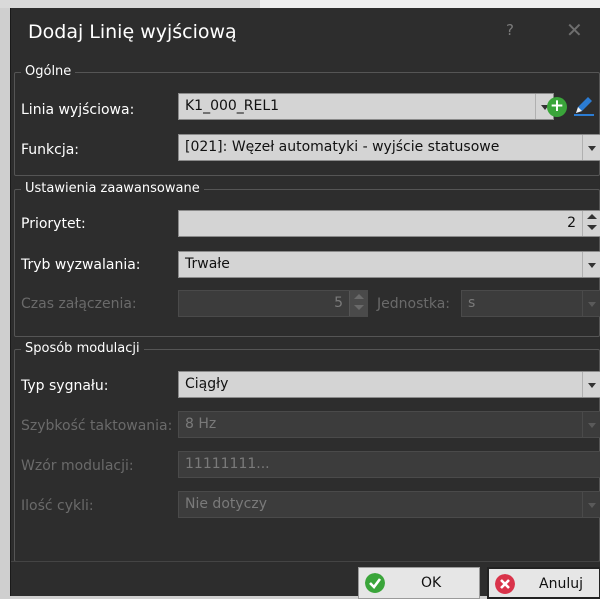 The height and width of the screenshot is (599, 600). I want to click on cycles-value: Nie dotyczy, so click(226, 504).